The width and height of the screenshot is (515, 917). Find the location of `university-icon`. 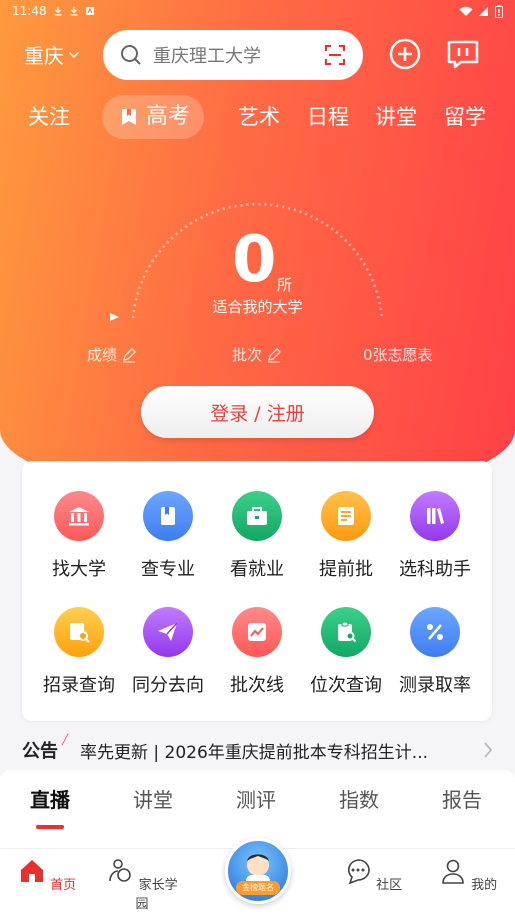

university-icon is located at coordinates (79, 516).